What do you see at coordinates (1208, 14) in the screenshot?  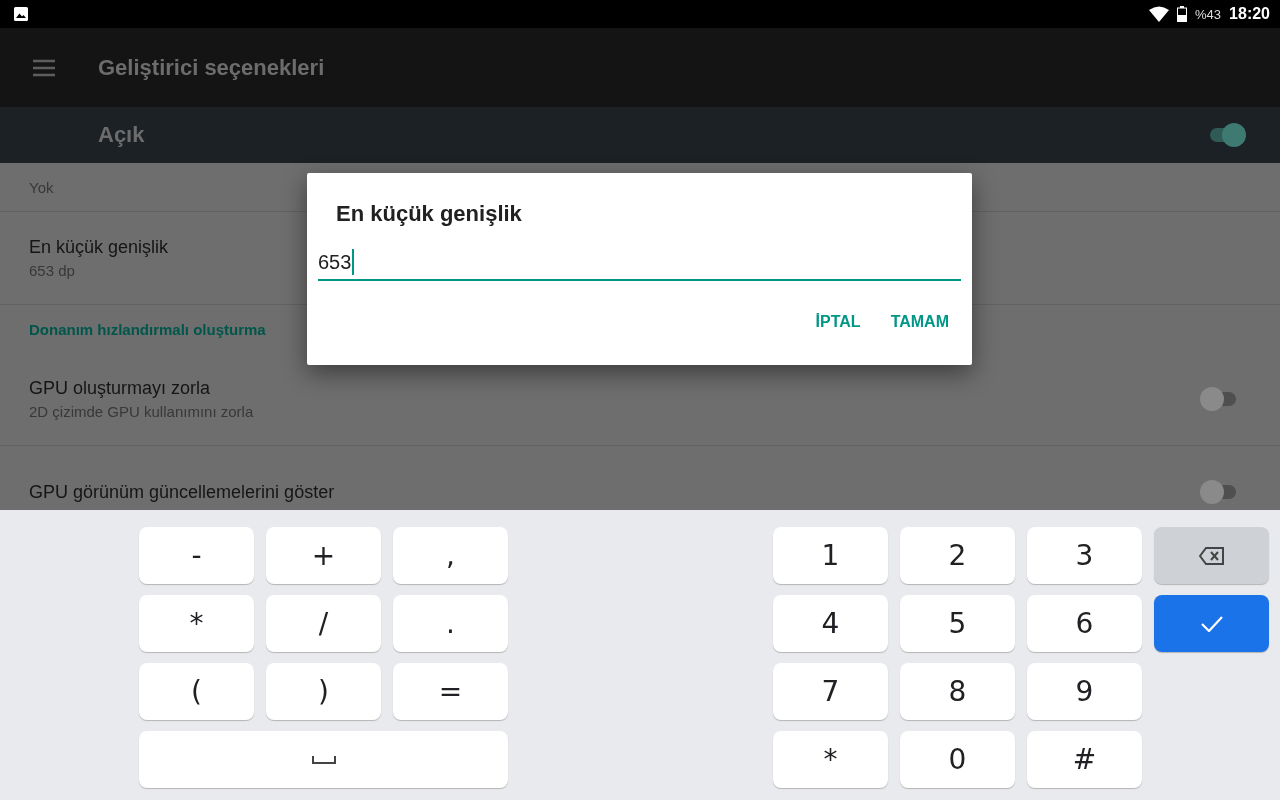 I see `battery-percent: %43` at bounding box center [1208, 14].